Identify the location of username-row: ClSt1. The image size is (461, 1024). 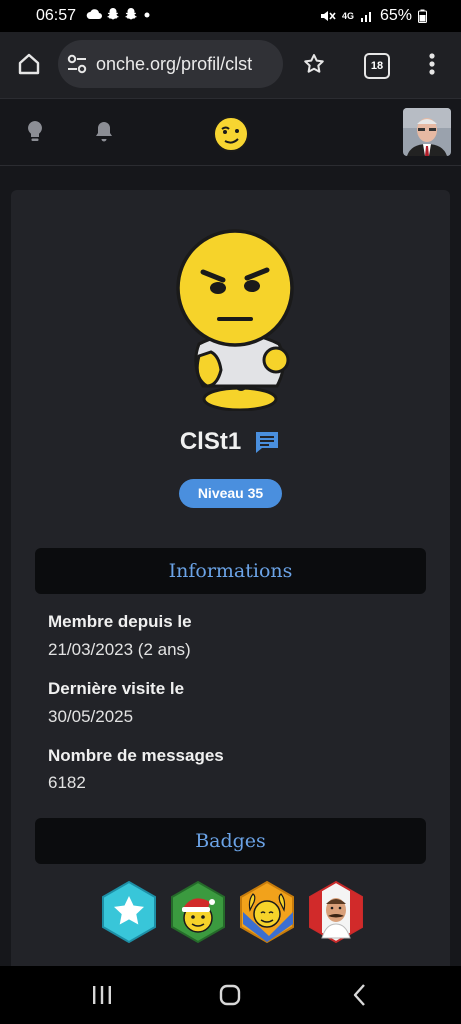
(230, 442).